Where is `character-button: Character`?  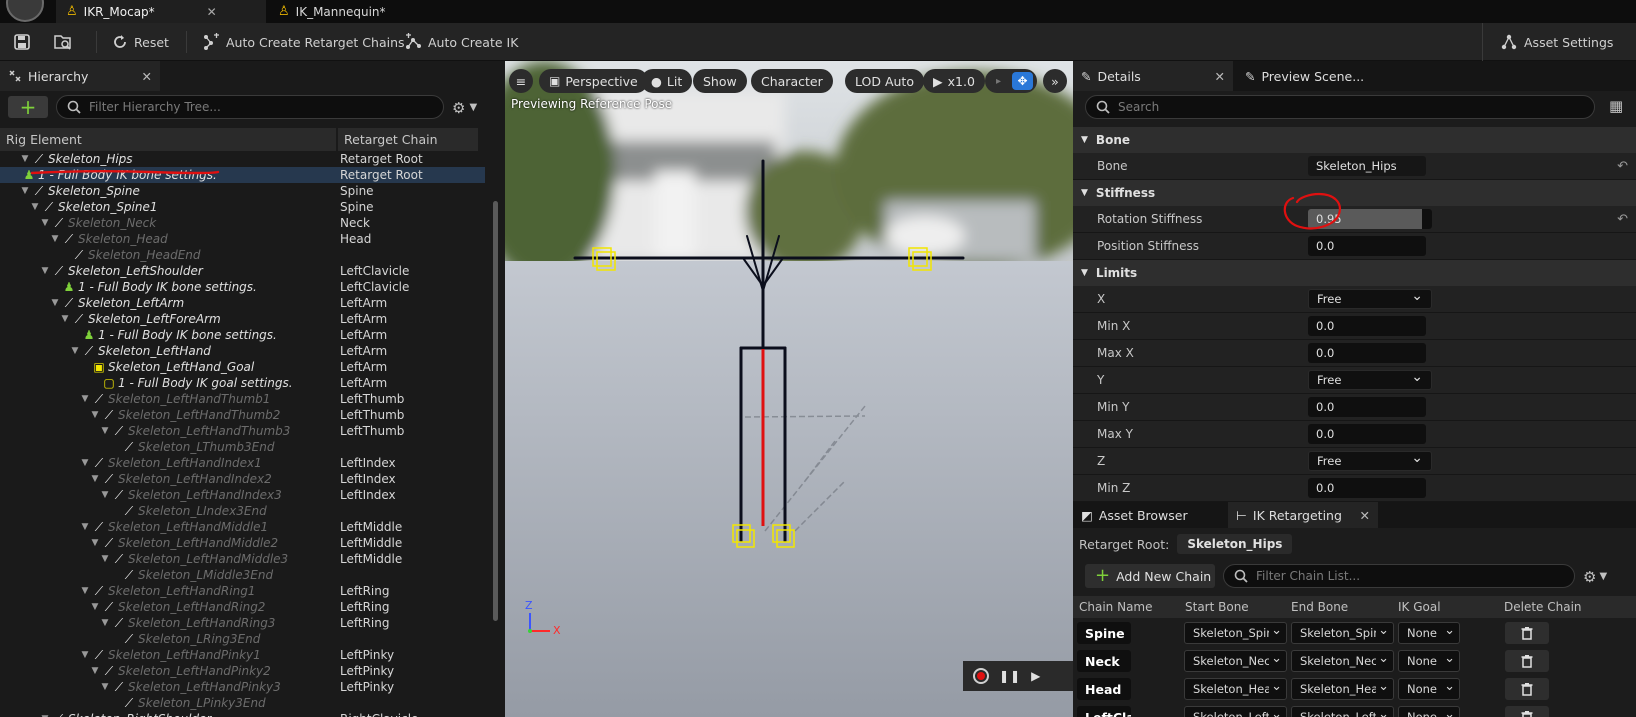
character-button: Character is located at coordinates (792, 81).